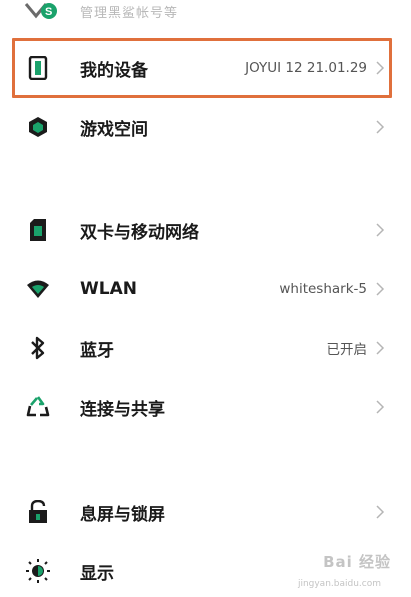 The image size is (411, 597). What do you see at coordinates (347, 350) in the screenshot?
I see `bluetooth-status-value: 已开启` at bounding box center [347, 350].